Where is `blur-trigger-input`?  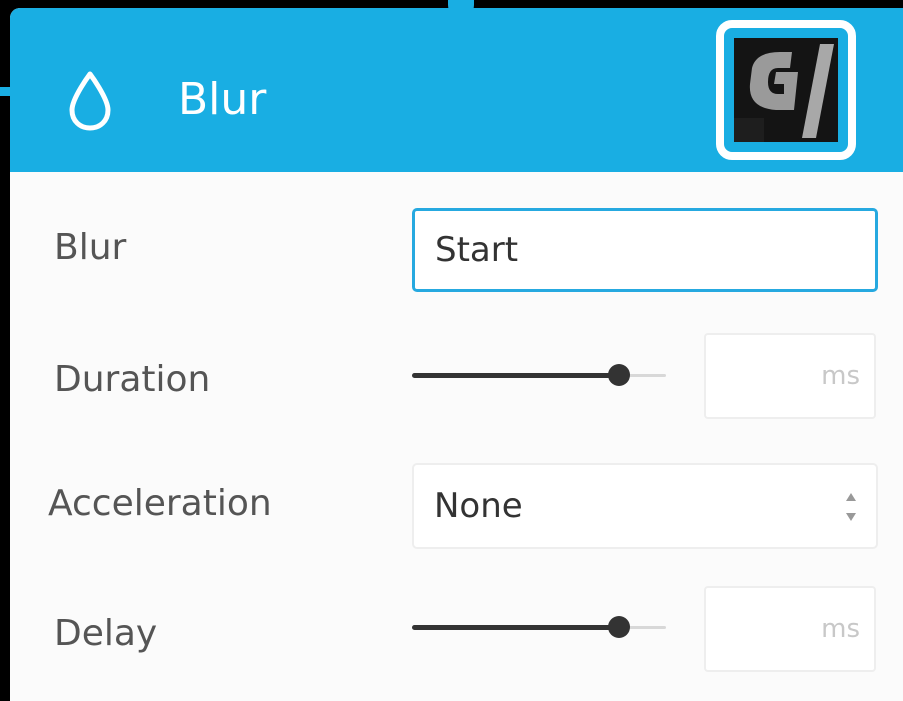
blur-trigger-input is located at coordinates (645, 250).